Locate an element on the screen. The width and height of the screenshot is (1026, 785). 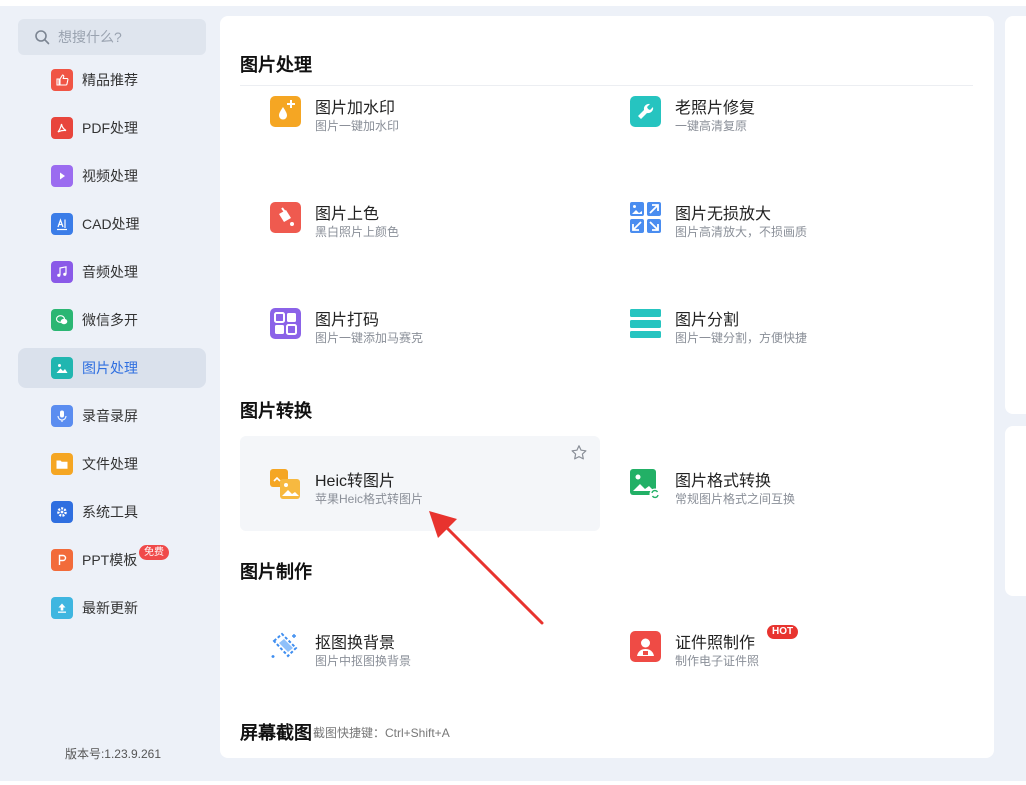
folder-icon is located at coordinates (62, 464).